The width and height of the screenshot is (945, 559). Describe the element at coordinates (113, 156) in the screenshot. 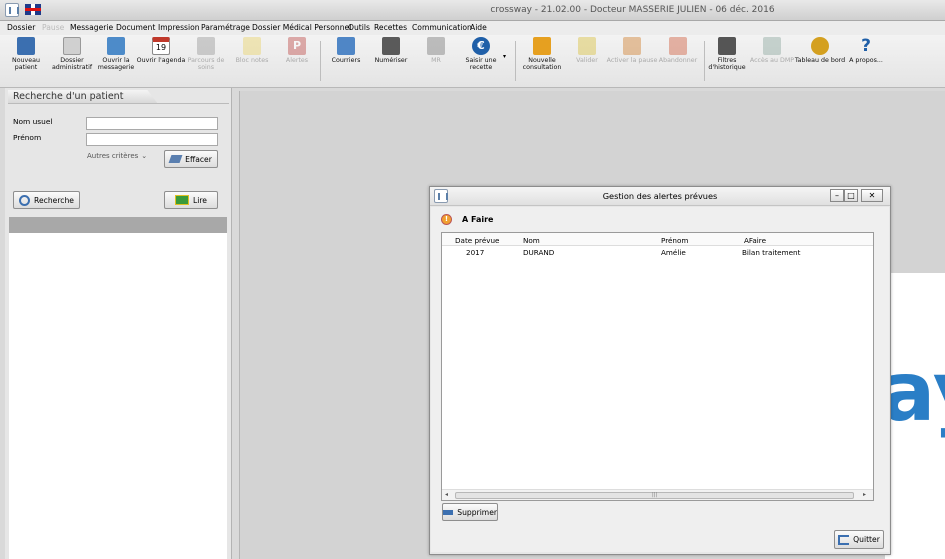

I see `more-criteria-label: Autres critères` at that location.